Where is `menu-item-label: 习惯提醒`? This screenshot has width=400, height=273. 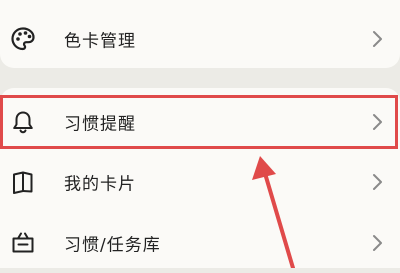 menu-item-label: 习惯提醒 is located at coordinates (100, 124).